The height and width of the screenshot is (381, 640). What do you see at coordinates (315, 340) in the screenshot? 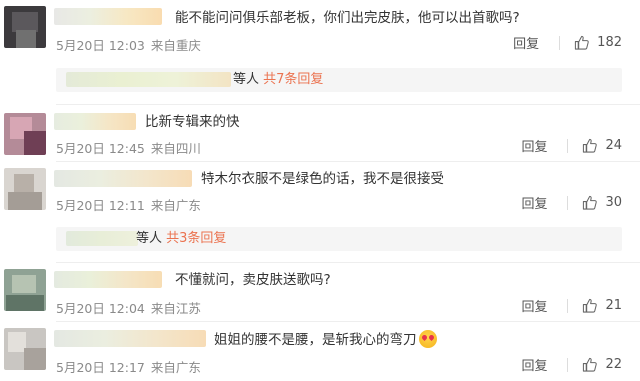
I see `comment-text-body: 姐姐的腰不是腰，是斩我心的弯刀` at bounding box center [315, 340].